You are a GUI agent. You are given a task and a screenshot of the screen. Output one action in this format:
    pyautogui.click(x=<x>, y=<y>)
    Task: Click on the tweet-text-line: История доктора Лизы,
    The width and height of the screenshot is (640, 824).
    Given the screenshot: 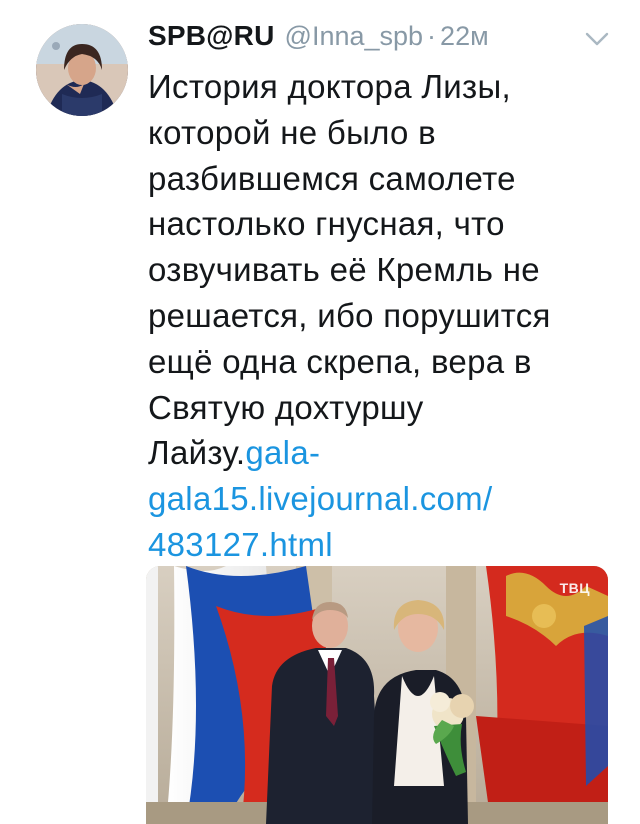 What is the action you would take?
    pyautogui.click(x=329, y=86)
    